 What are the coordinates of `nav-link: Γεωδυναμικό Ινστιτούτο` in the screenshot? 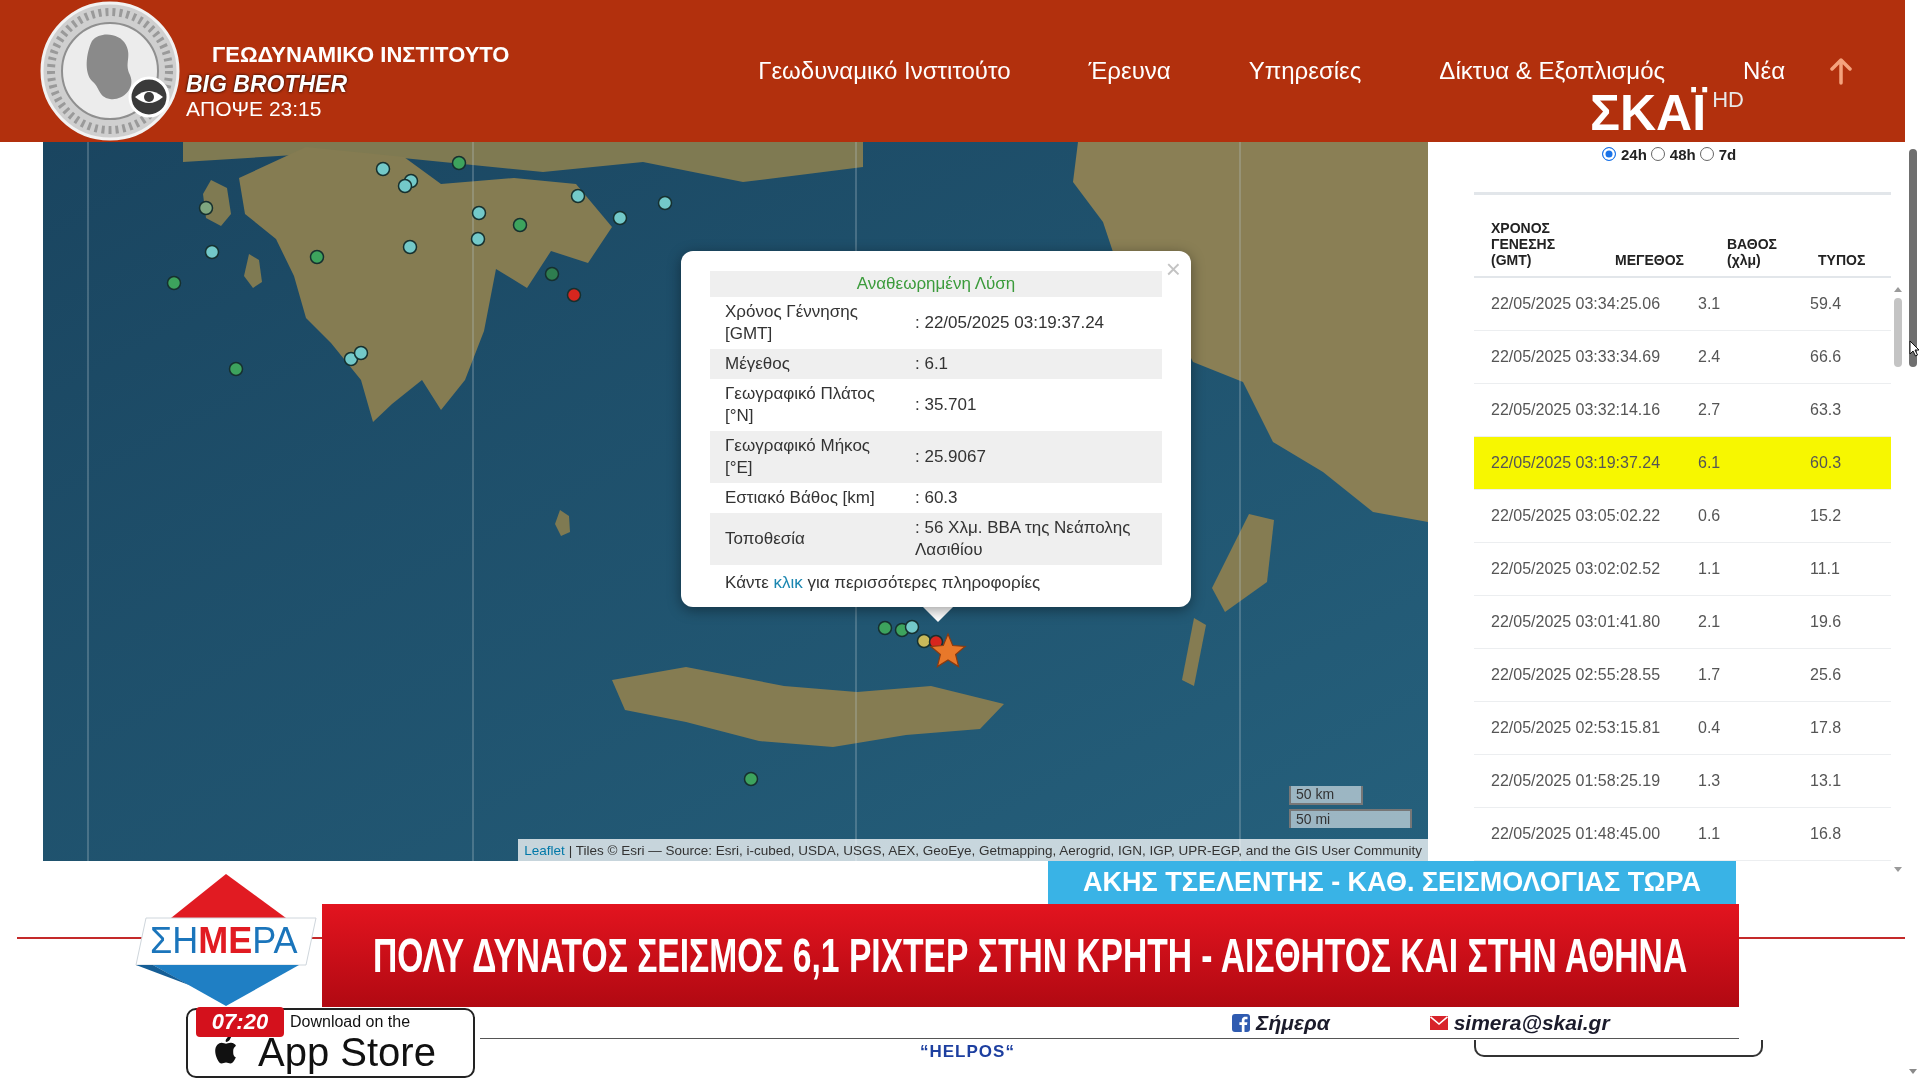 It's located at (884, 71).